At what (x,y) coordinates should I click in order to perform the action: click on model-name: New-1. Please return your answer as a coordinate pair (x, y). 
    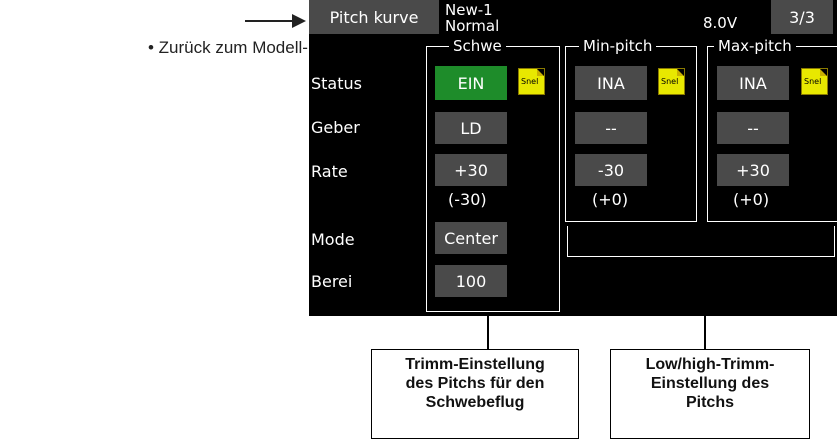
    Looking at the image, I should click on (469, 10).